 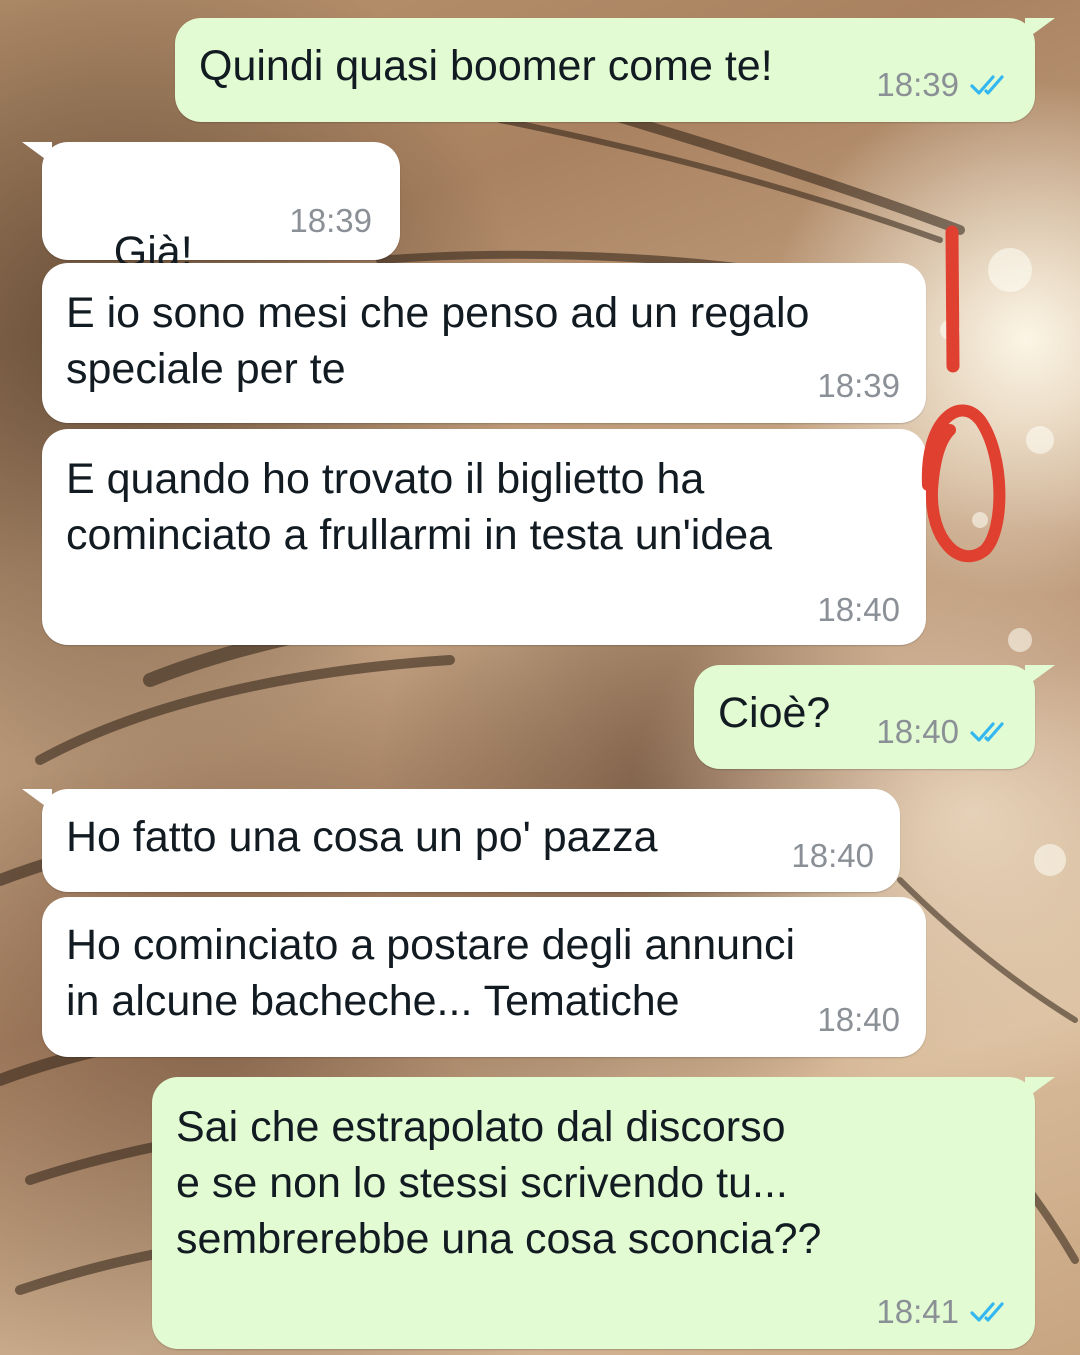 I want to click on message-text: Ho fatto una cosa un po' pazza, so click(x=362, y=837).